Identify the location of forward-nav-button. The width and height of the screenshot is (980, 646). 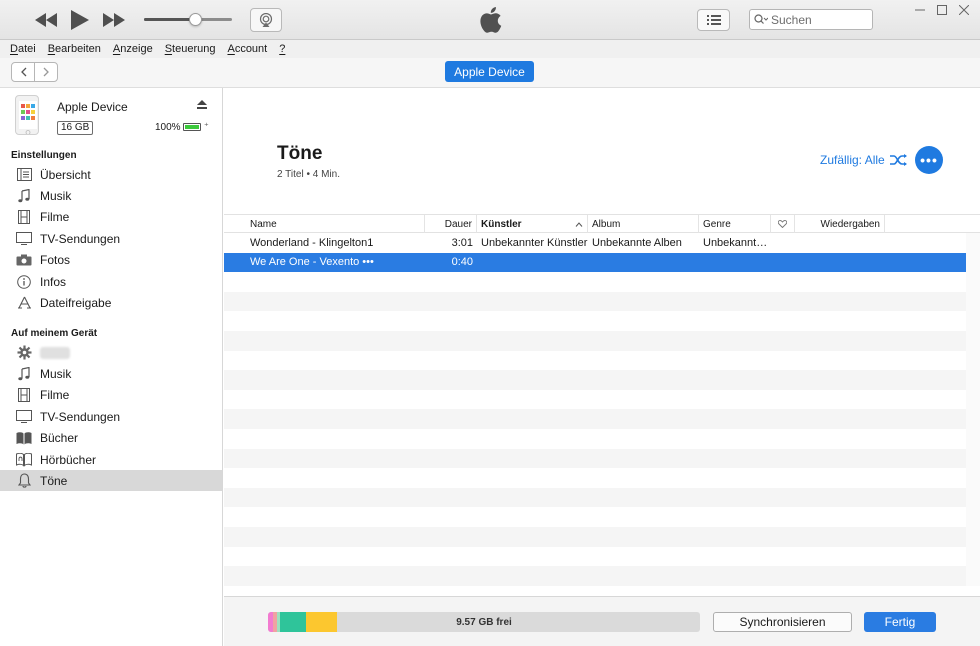
(46, 72).